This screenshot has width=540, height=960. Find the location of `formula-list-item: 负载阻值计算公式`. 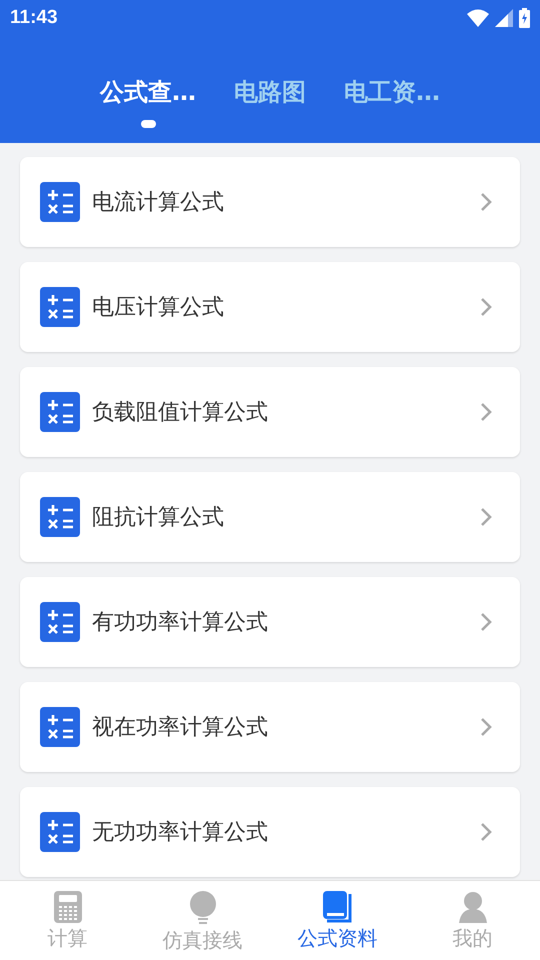

formula-list-item: 负载阻值计算公式 is located at coordinates (270, 412).